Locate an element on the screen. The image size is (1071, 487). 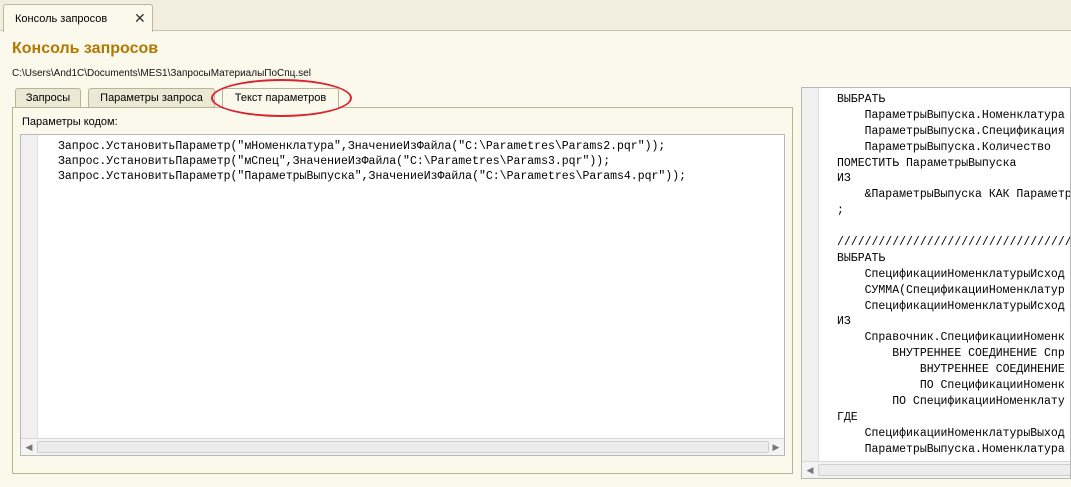
query-line: ПараметрыВыпуска.Количество is located at coordinates (944, 147).